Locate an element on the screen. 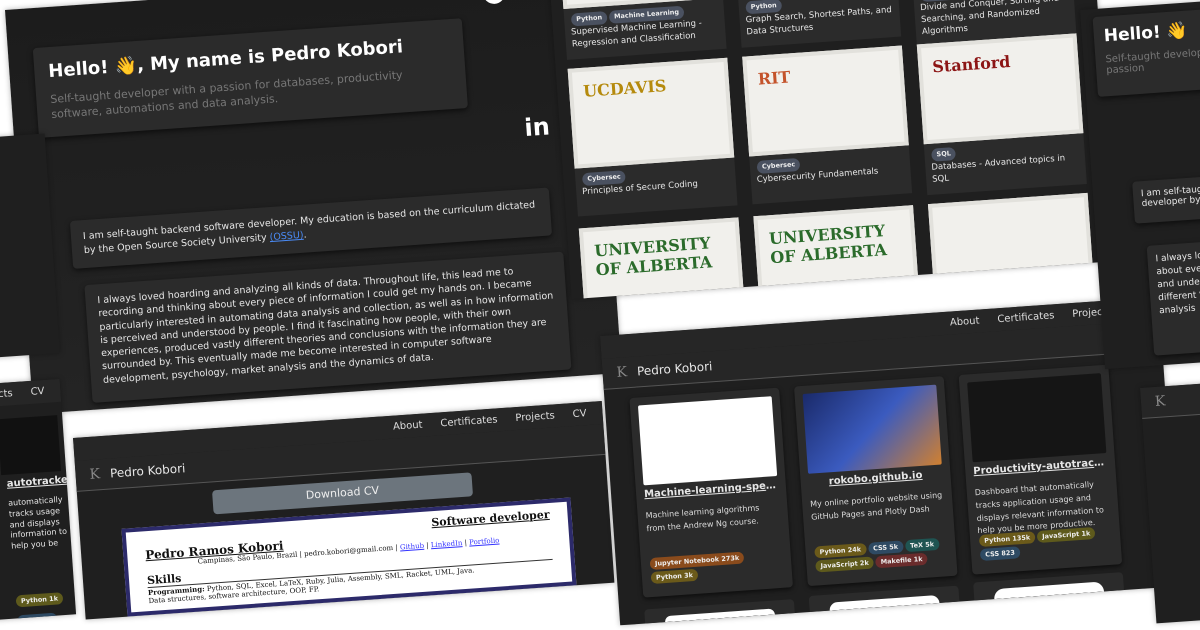 This screenshot has width=1200, height=630. certificate-logo: Stanford is located at coordinates (971, 64).